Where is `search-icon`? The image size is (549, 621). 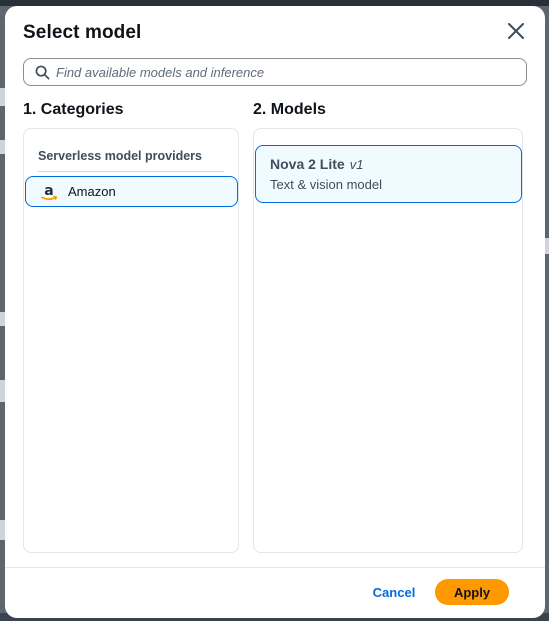 search-icon is located at coordinates (42, 72).